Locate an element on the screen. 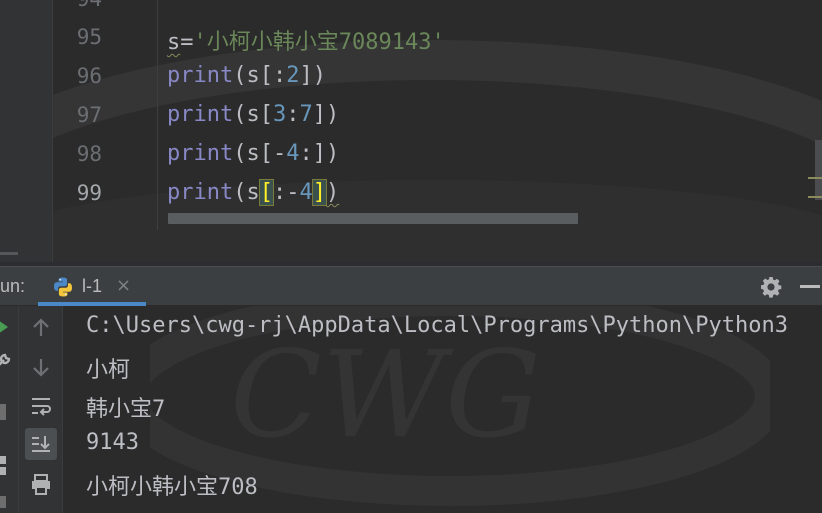  up-arrow-icon is located at coordinates (41, 328).